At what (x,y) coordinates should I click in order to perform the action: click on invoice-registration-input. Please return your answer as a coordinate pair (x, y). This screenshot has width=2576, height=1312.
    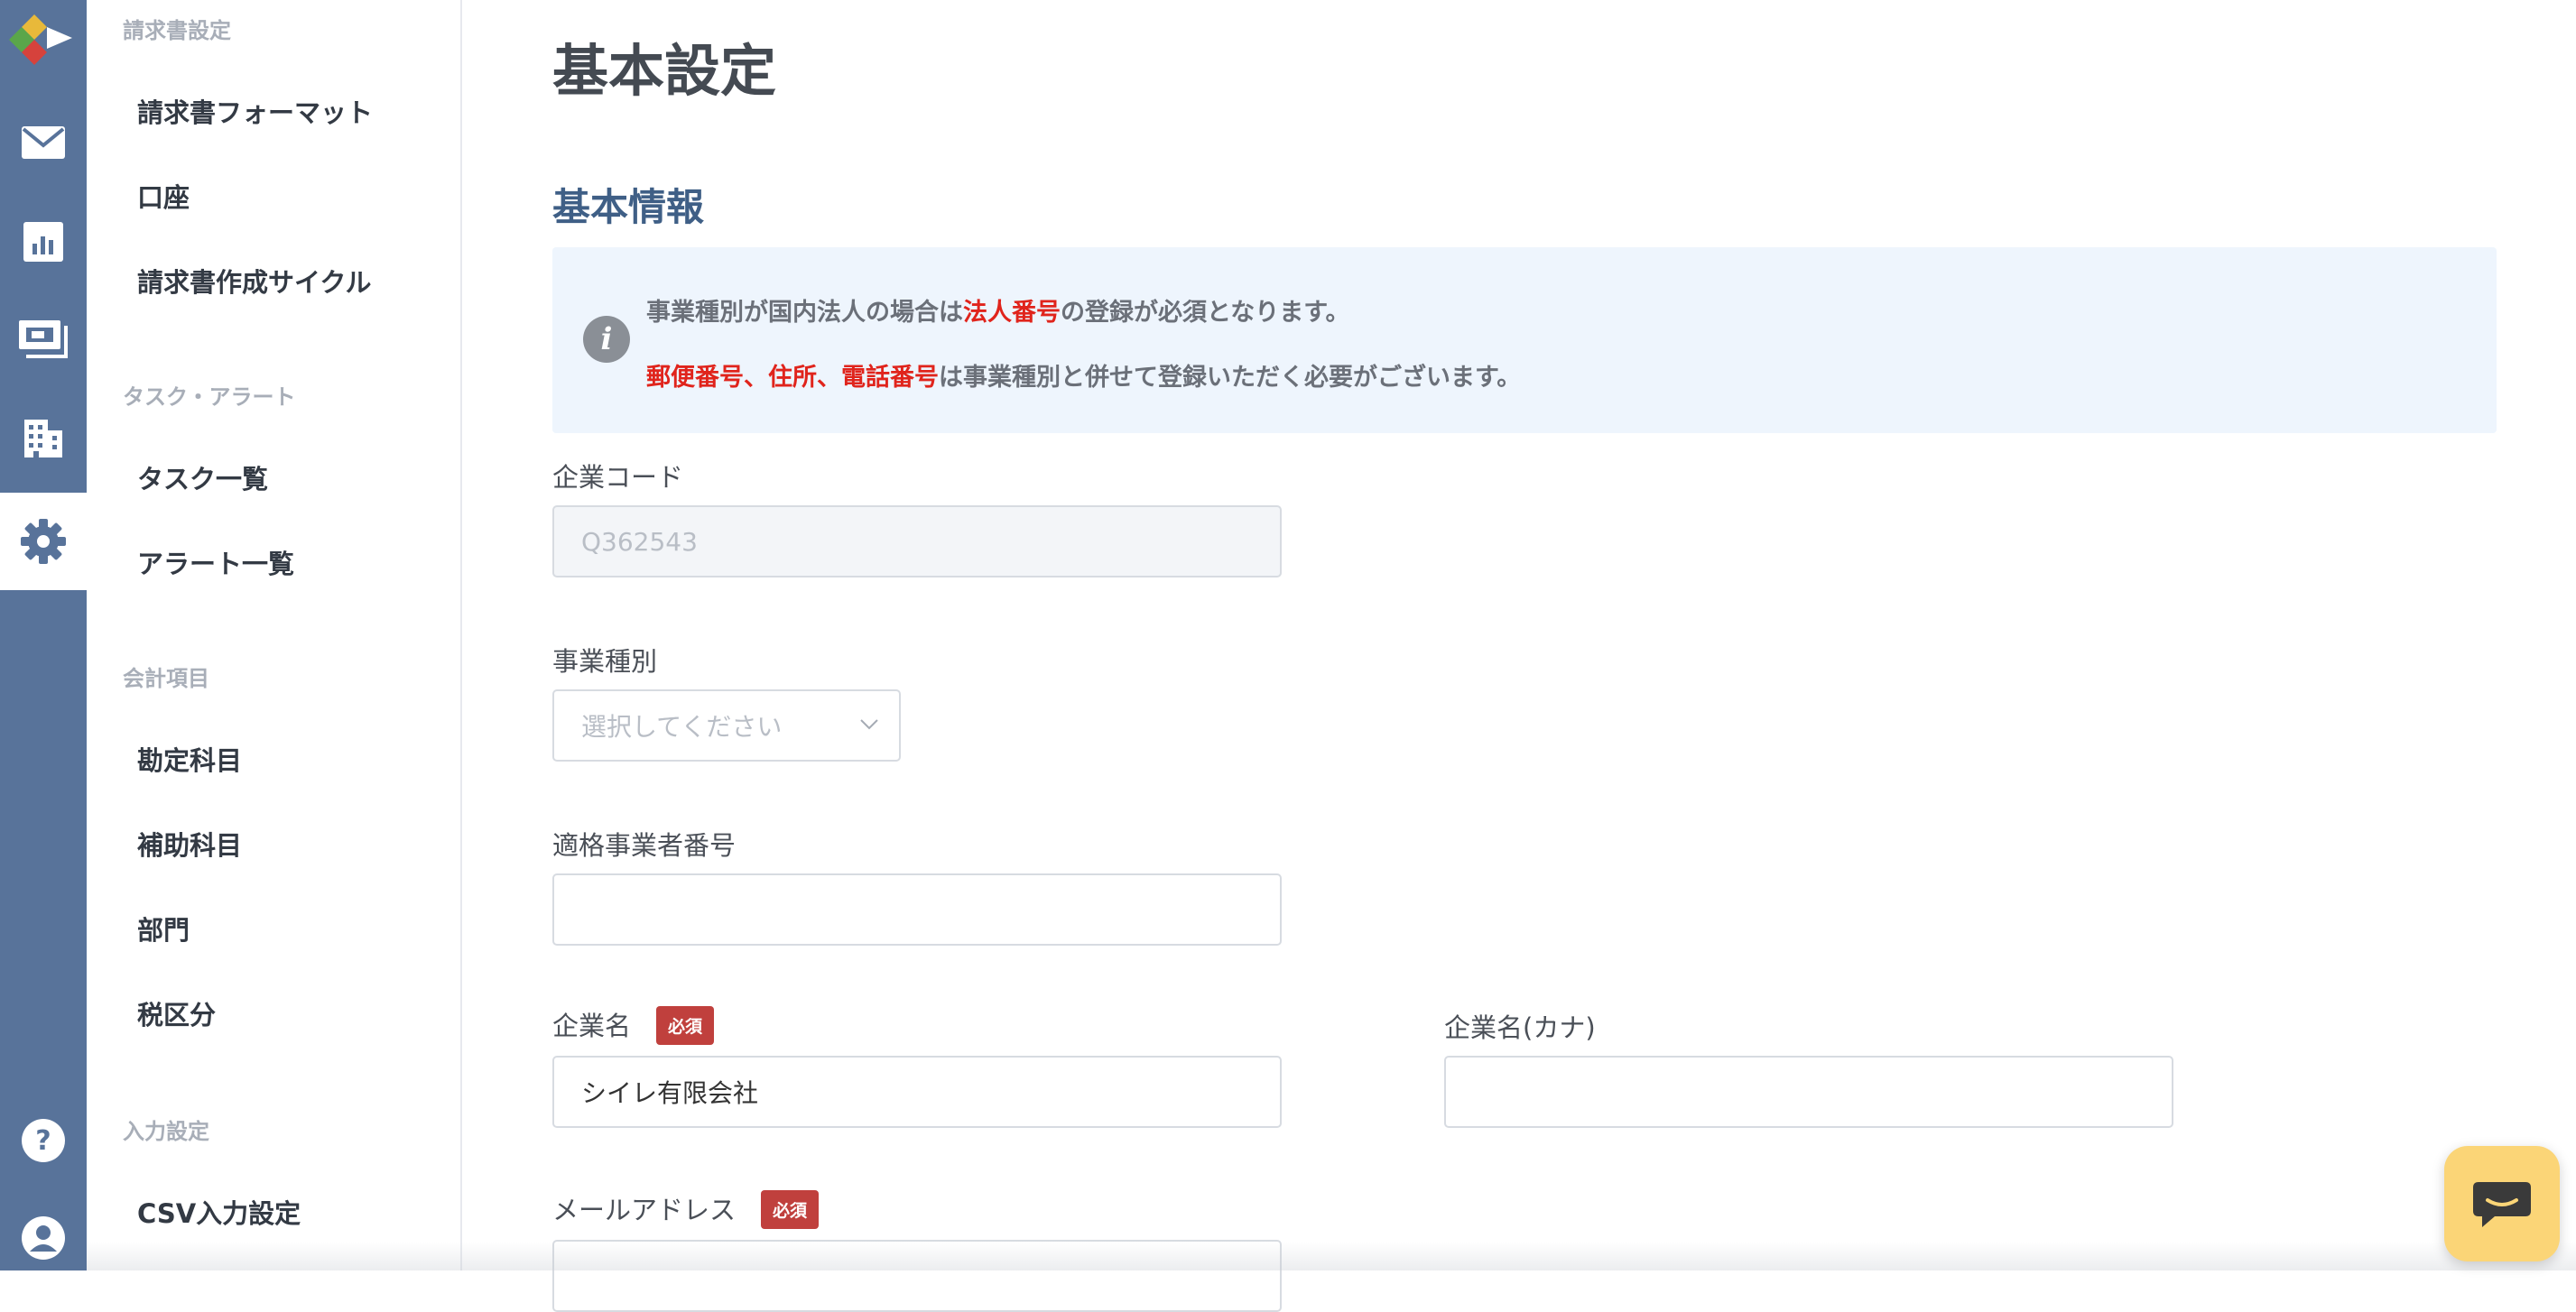
    Looking at the image, I should click on (917, 909).